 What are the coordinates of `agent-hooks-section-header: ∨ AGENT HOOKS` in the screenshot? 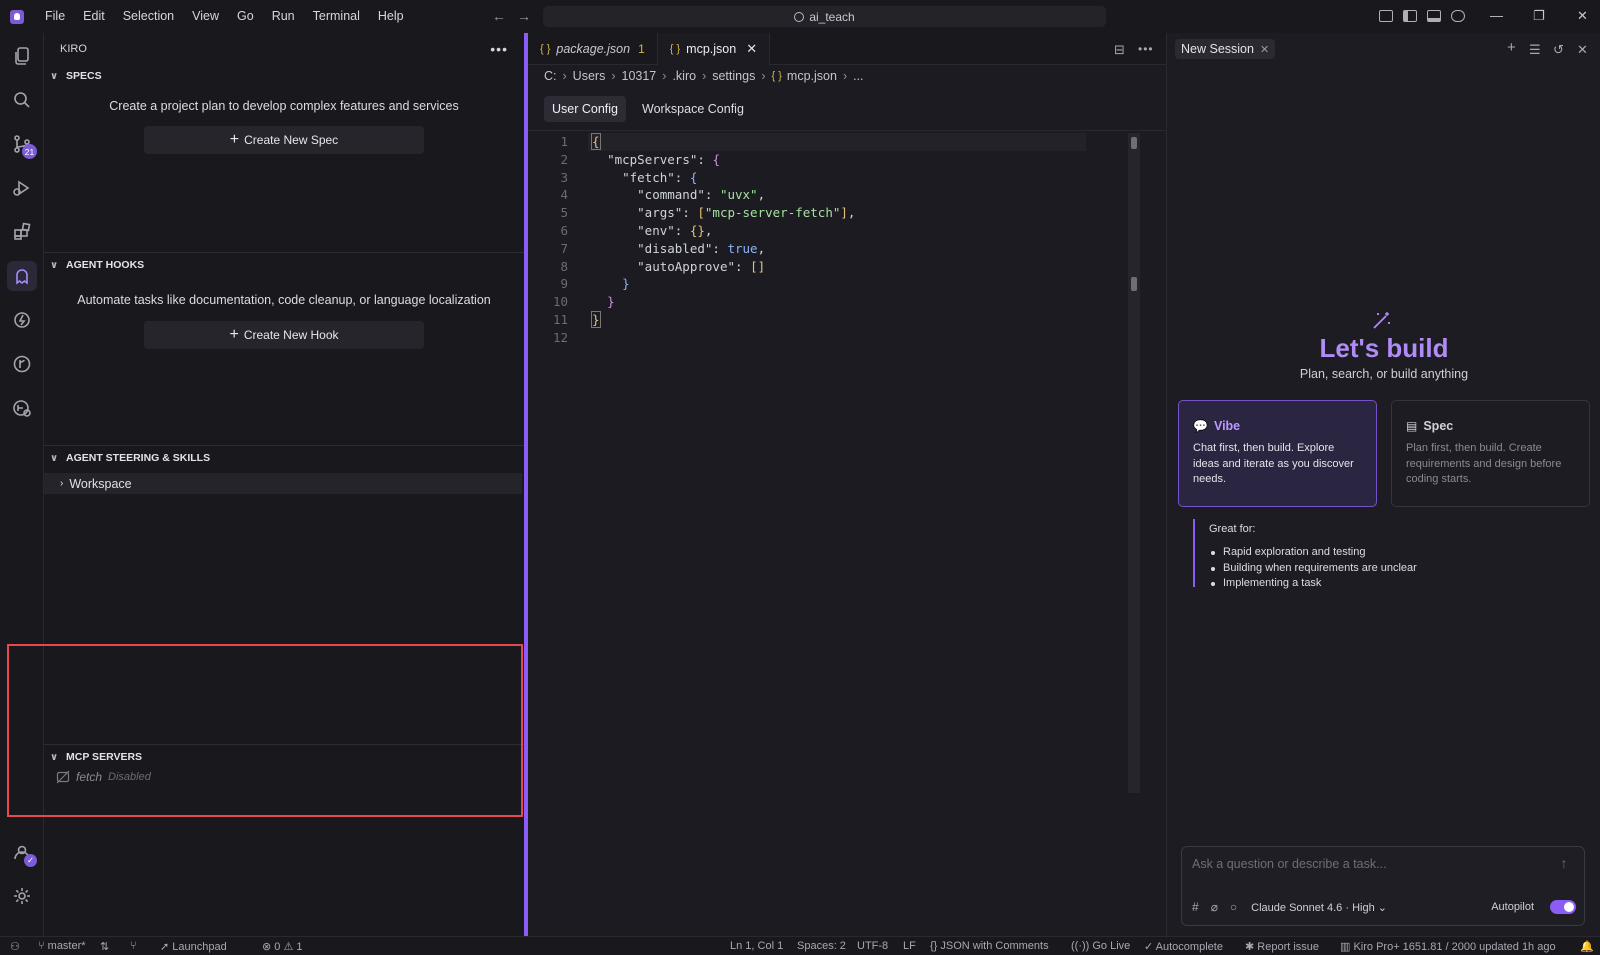 It's located at (284, 265).